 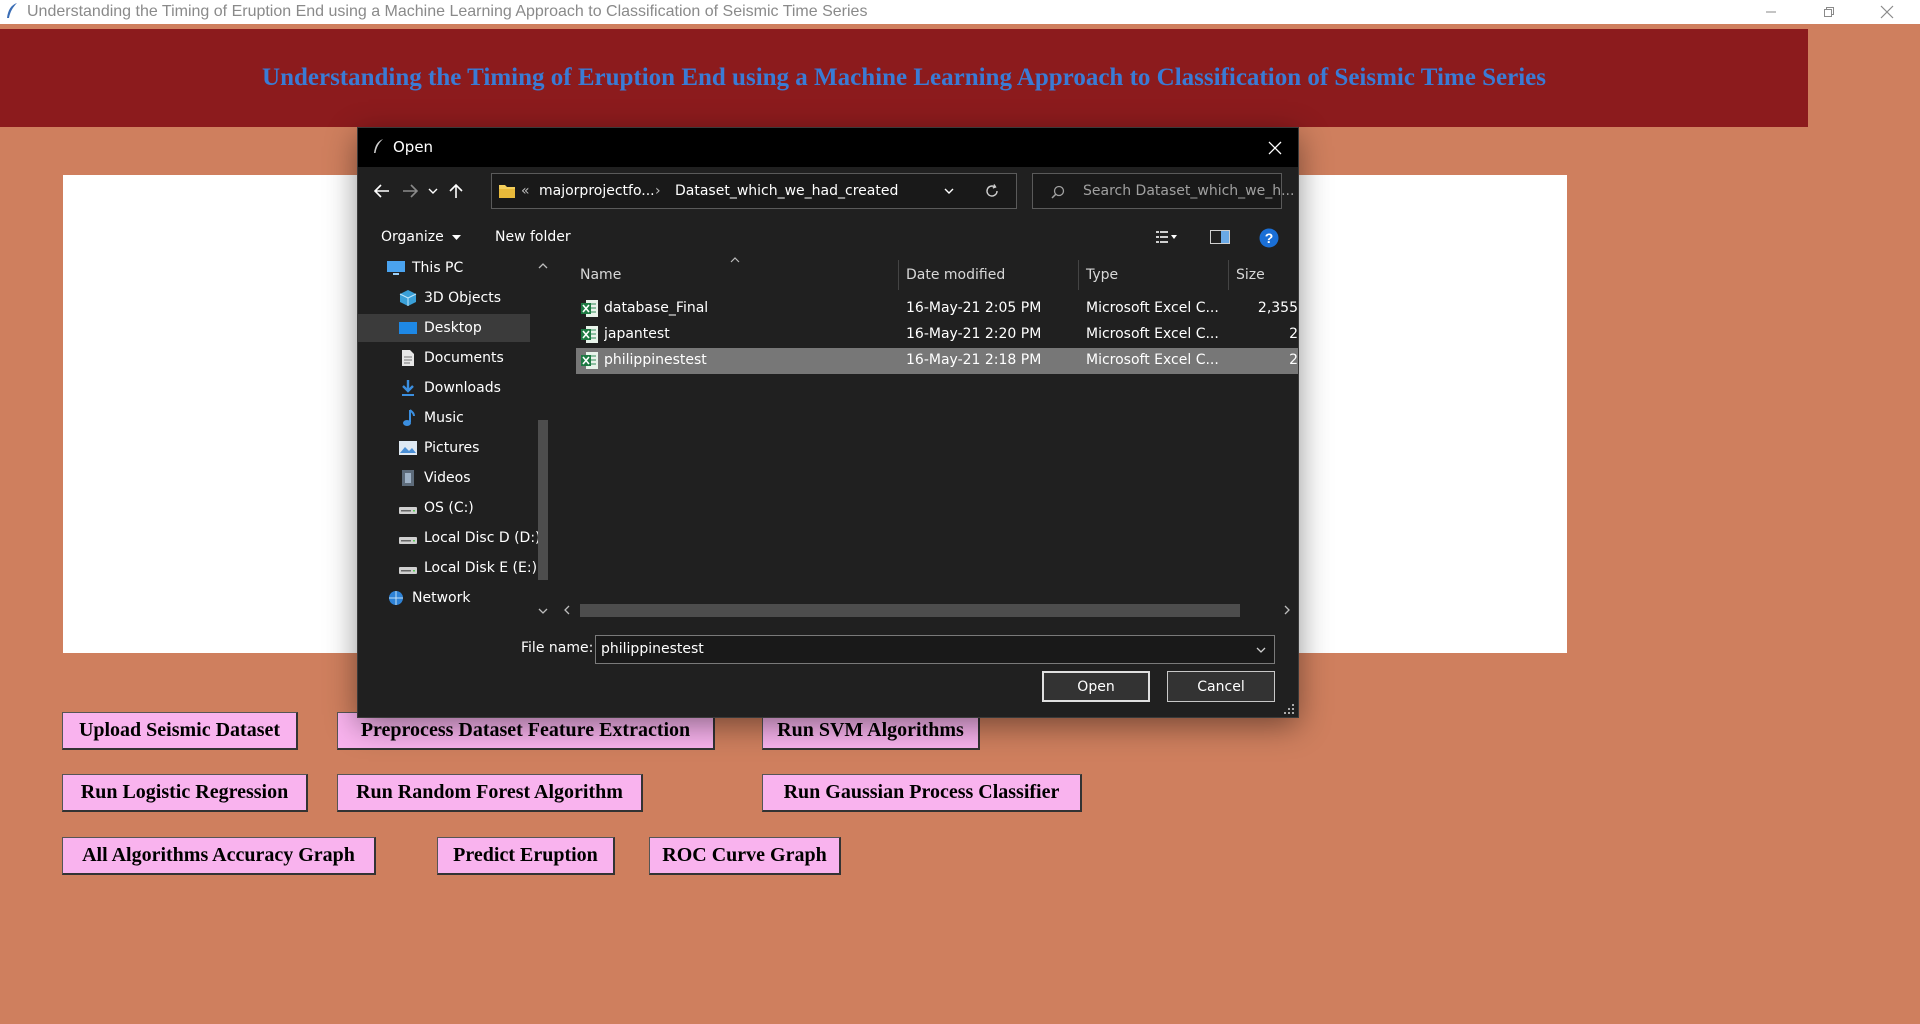 What do you see at coordinates (481, 568) in the screenshot?
I see `nav-item-label: Local Disk E (E:)` at bounding box center [481, 568].